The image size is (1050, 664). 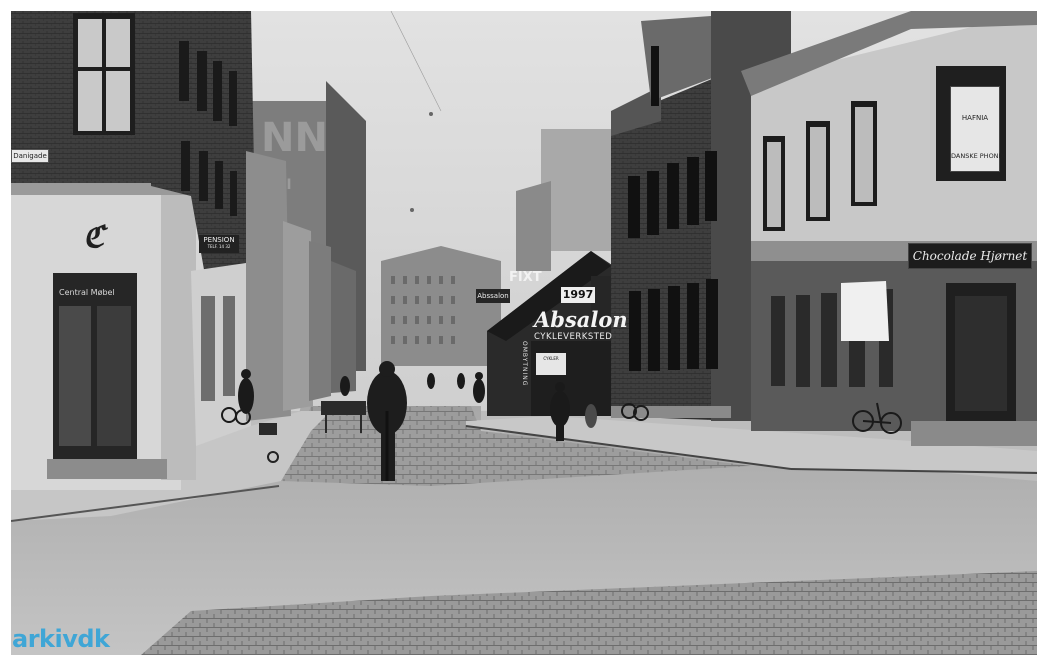 What do you see at coordinates (551, 364) in the screenshot?
I see `cykler-sign: CYKLER` at bounding box center [551, 364].